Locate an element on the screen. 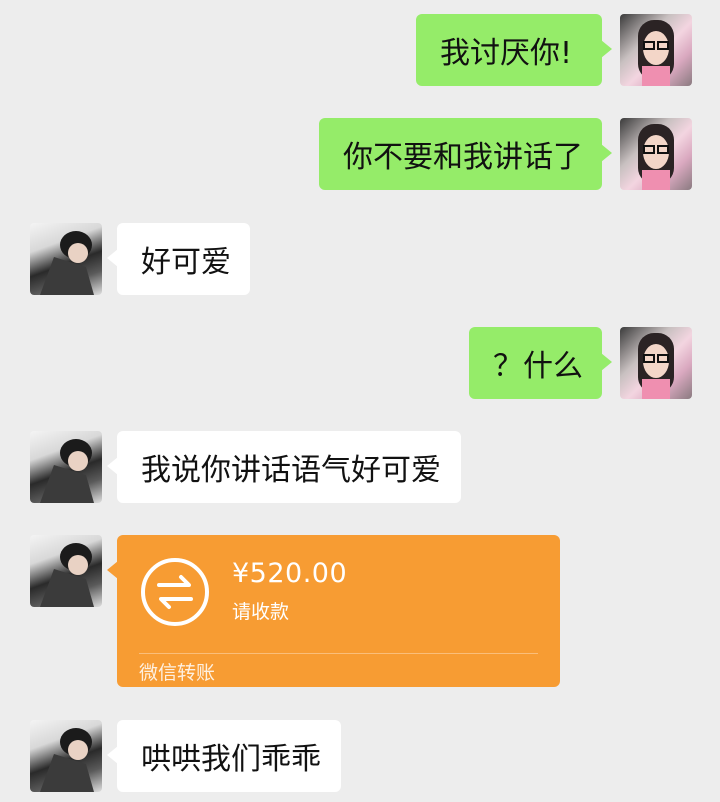  transfer-amount: ¥520.00 is located at coordinates (290, 573).